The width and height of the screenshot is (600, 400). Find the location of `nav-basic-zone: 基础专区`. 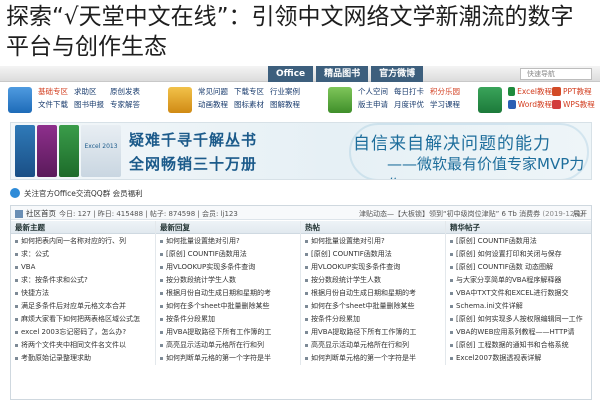

nav-basic-zone: 基础专区 is located at coordinates (56, 91).